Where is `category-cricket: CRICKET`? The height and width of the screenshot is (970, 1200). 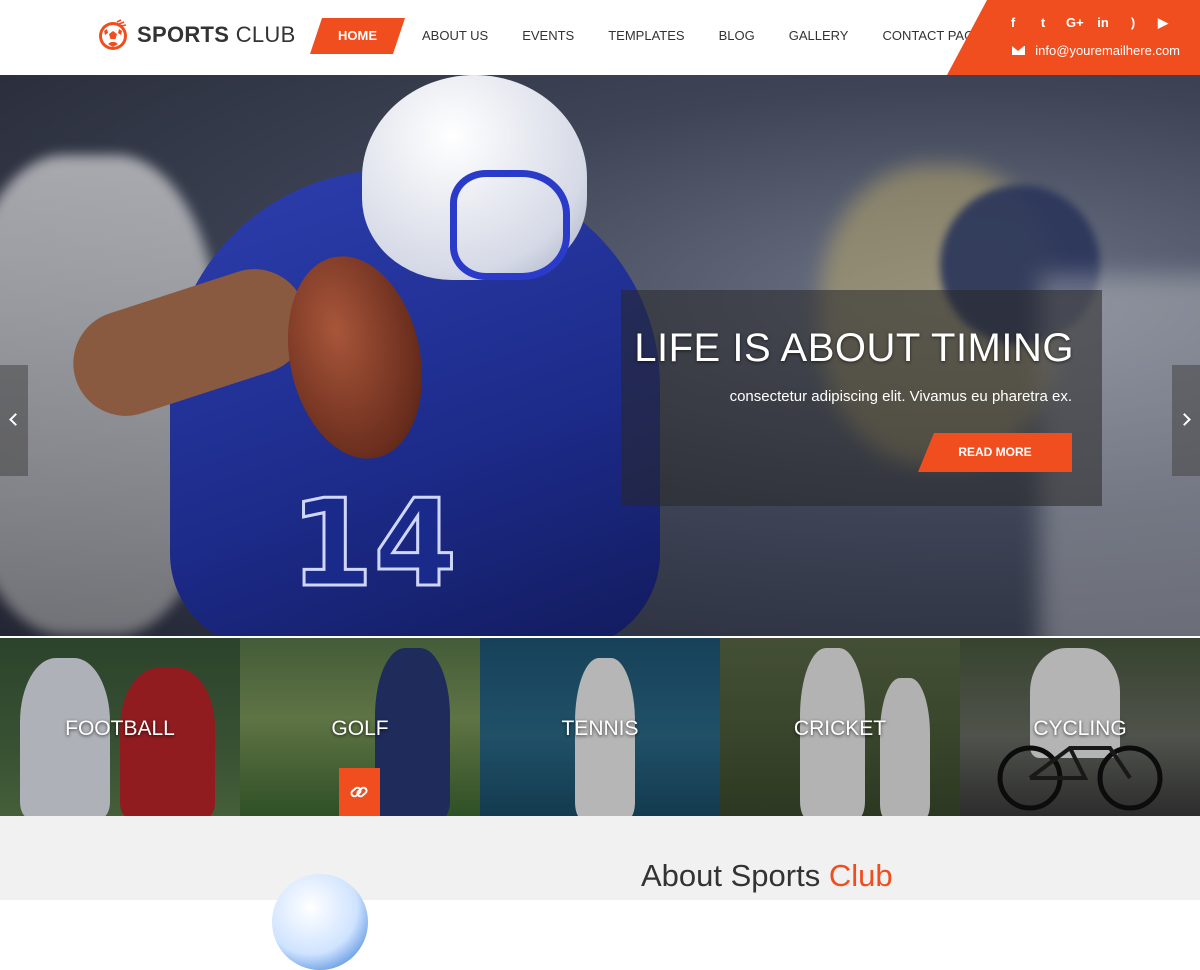 category-cricket: CRICKET is located at coordinates (840, 727).